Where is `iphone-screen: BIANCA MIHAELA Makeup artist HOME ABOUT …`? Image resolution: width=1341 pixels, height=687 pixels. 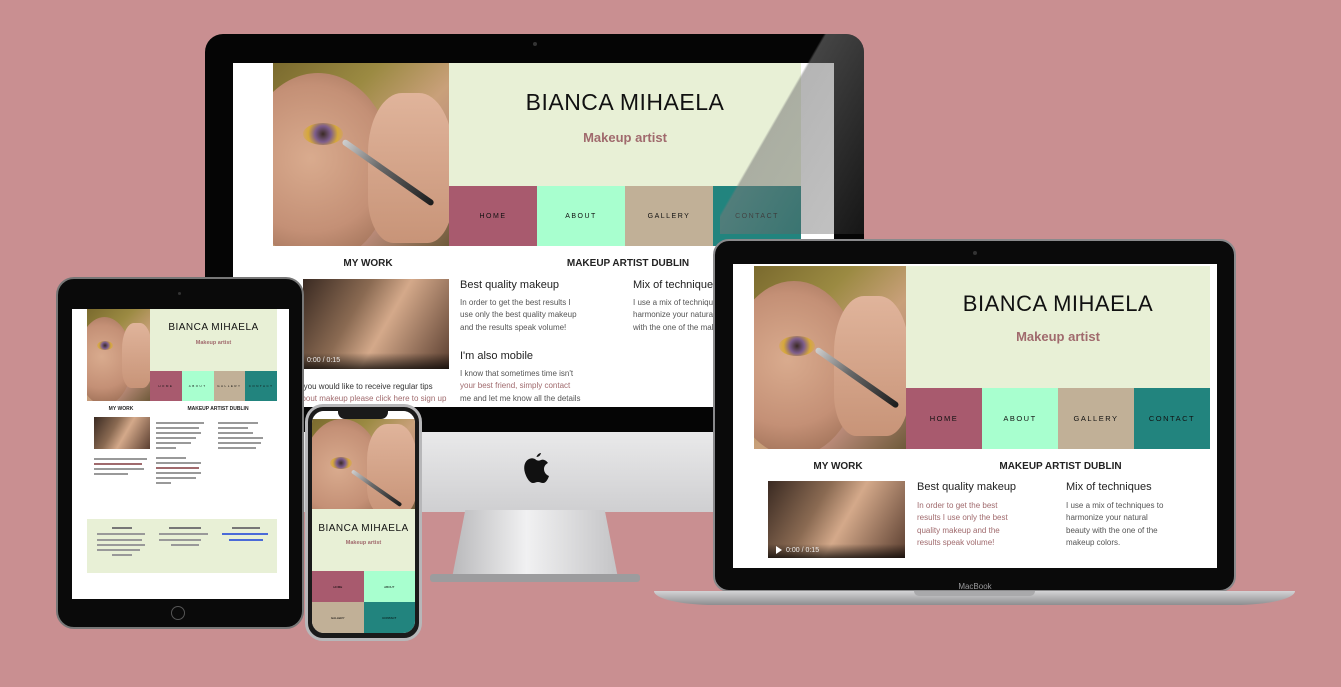
iphone-screen: BIANCA MIHAELA Makeup artist HOME ABOUT … is located at coordinates (363, 522).